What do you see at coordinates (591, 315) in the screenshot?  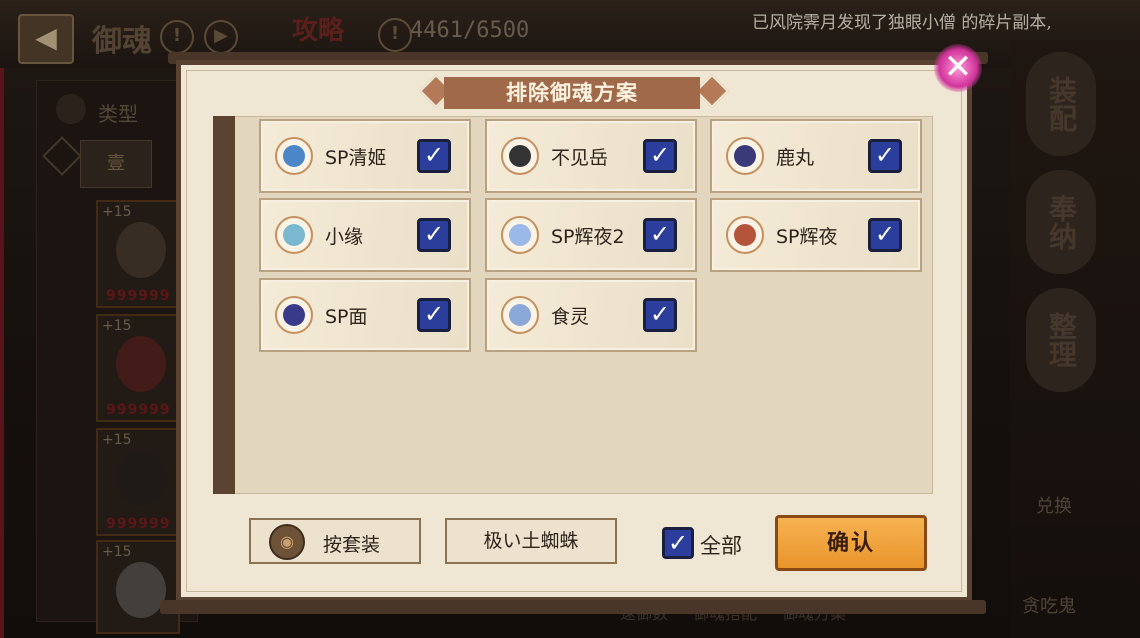 I see `scheme-item: 食灵 ✓` at bounding box center [591, 315].